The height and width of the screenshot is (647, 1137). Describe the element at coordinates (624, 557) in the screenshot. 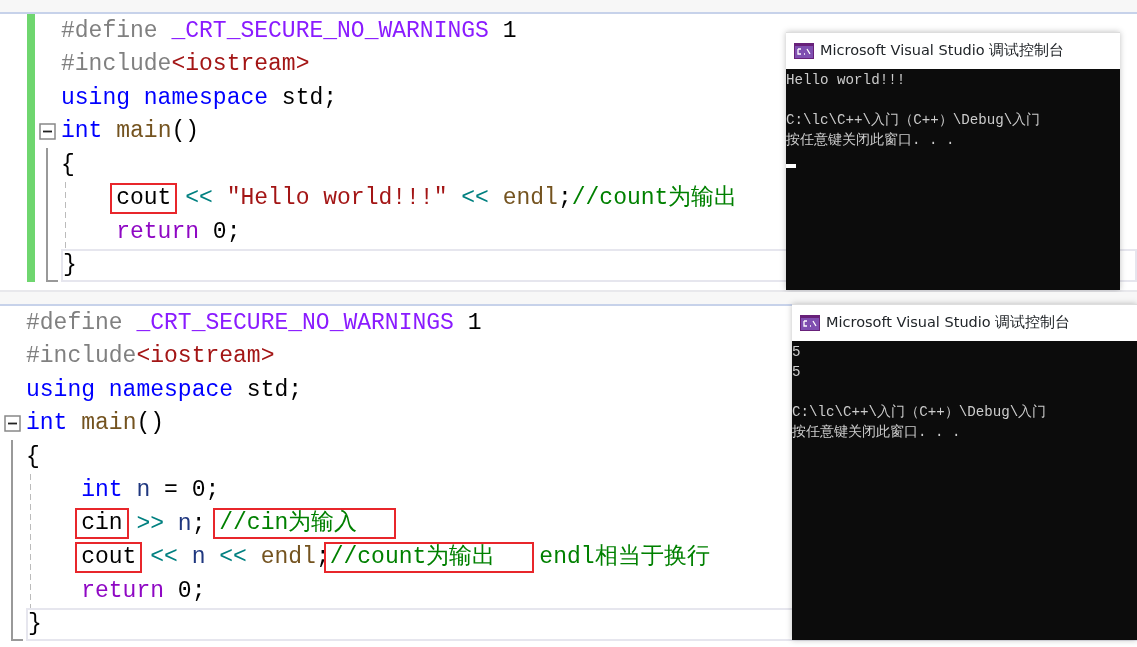

I see `annotation-text: endl相当于换行` at that location.